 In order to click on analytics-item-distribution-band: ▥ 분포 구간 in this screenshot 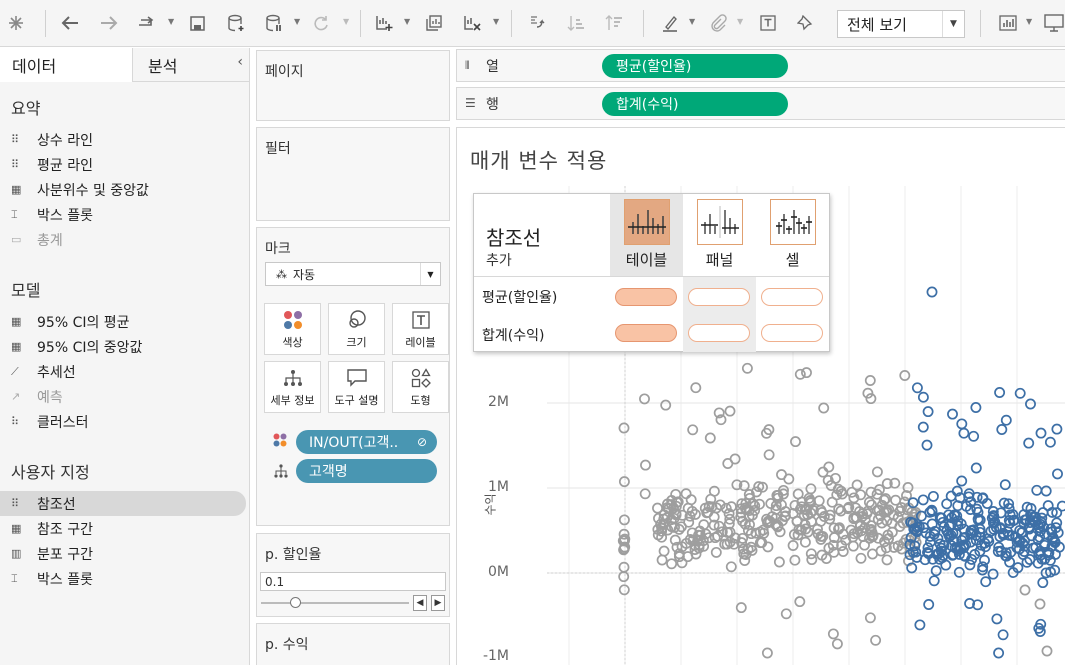, I will do `click(124, 553)`.